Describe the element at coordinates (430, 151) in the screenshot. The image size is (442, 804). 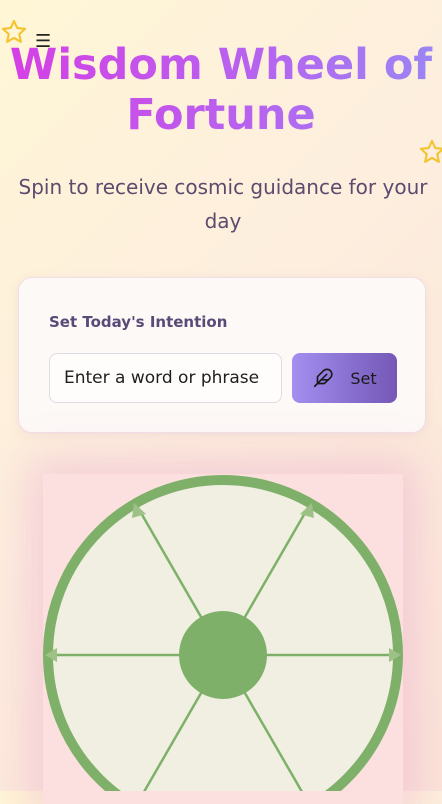
I see `star-icon` at that location.